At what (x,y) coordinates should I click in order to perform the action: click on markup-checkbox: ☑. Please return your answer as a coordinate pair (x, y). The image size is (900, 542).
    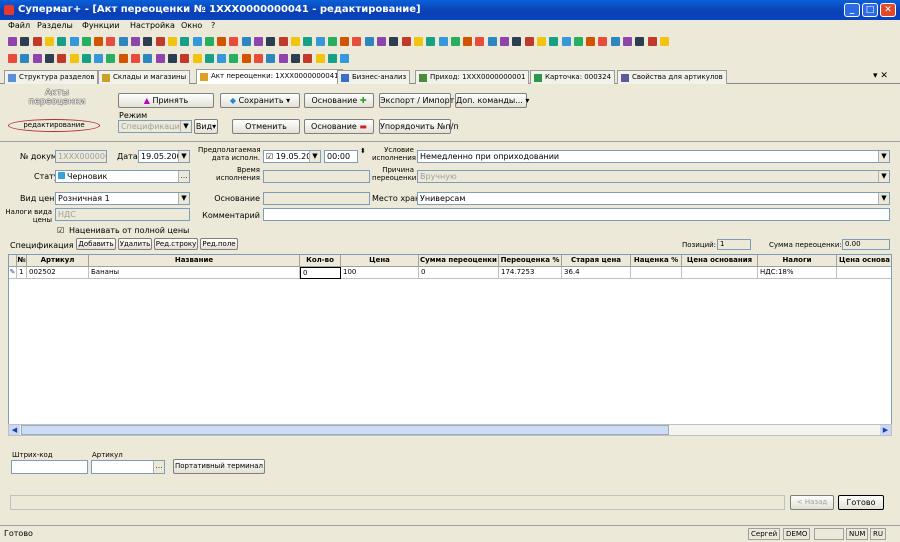
    Looking at the image, I should click on (60, 230).